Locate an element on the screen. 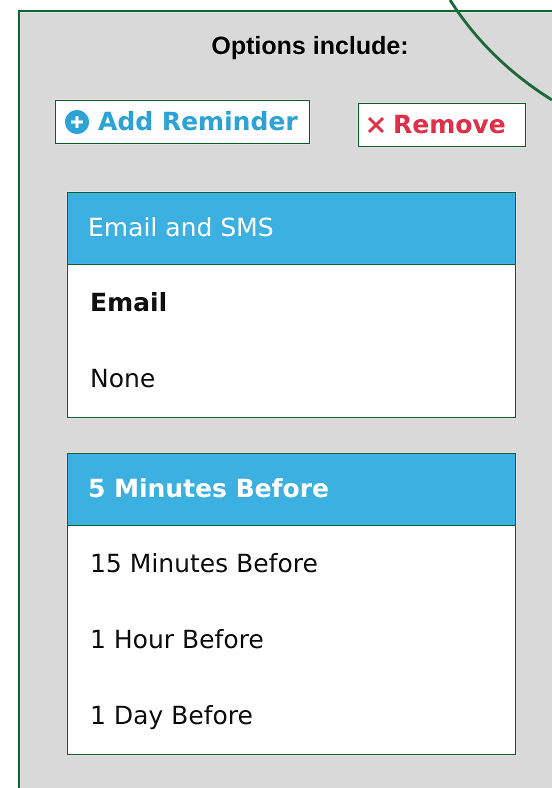 The width and height of the screenshot is (552, 788). close-icon is located at coordinates (376, 125).